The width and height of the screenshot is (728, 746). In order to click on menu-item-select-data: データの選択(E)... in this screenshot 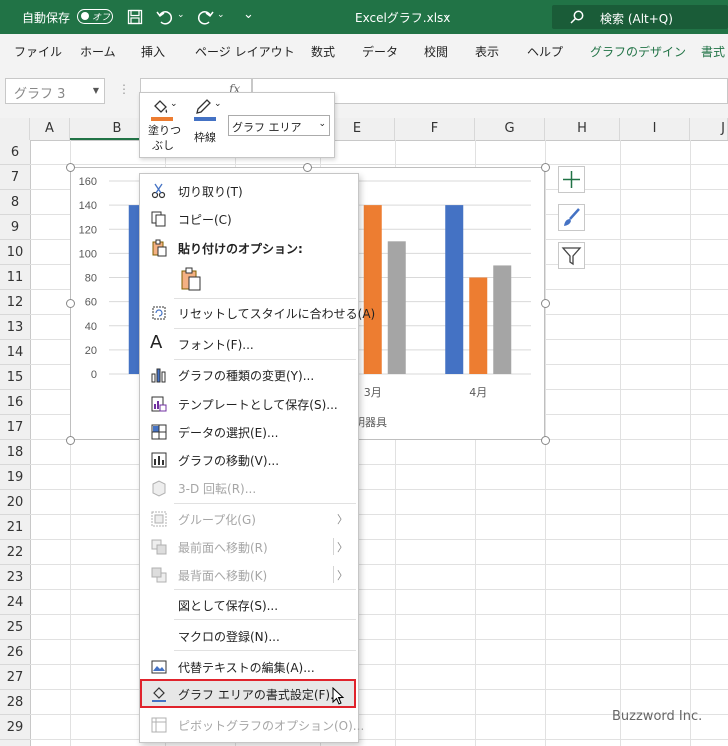, I will do `click(248, 431)`.